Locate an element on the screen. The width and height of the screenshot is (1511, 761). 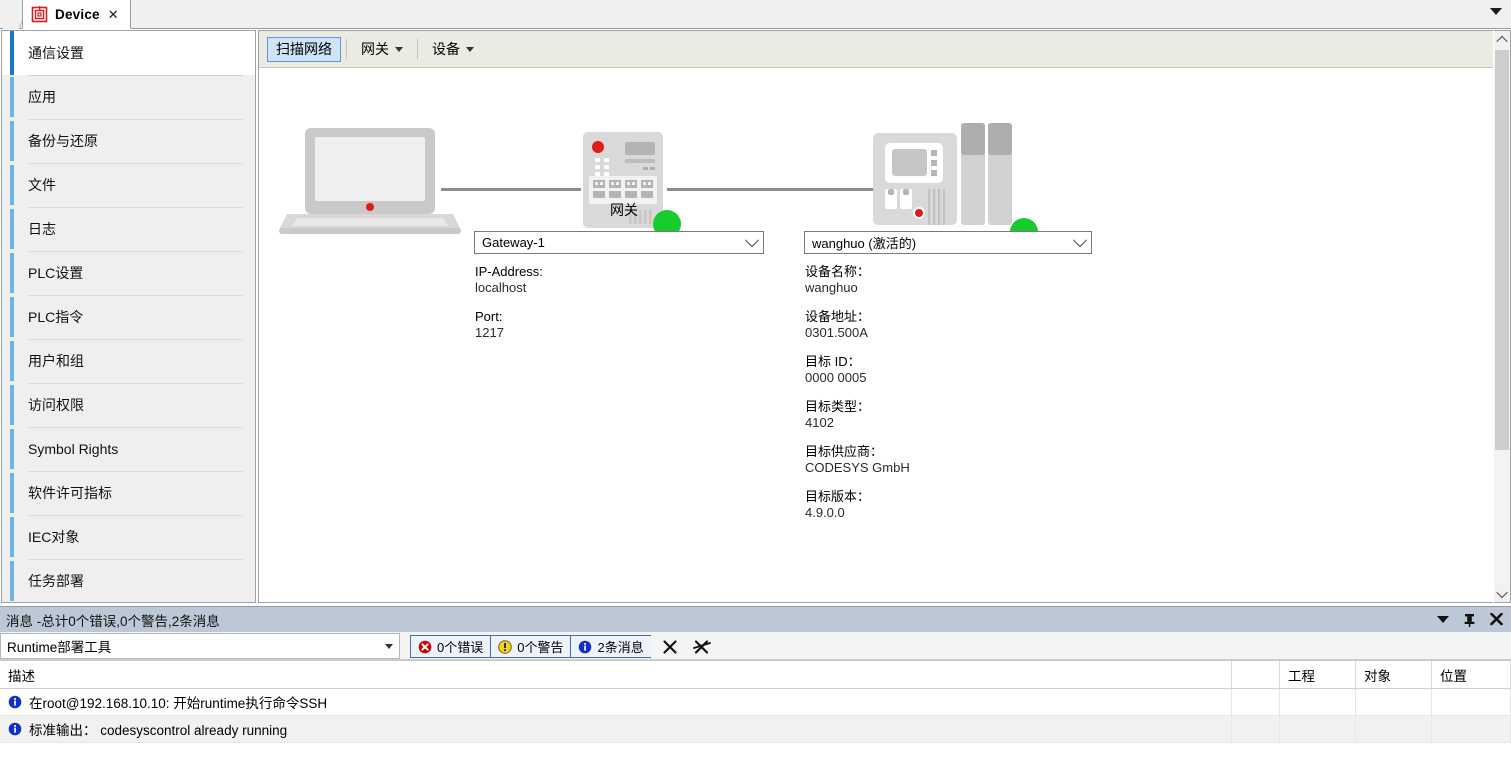
sidebar-item-task-deployment: 任务部署 is located at coordinates (128, 580).